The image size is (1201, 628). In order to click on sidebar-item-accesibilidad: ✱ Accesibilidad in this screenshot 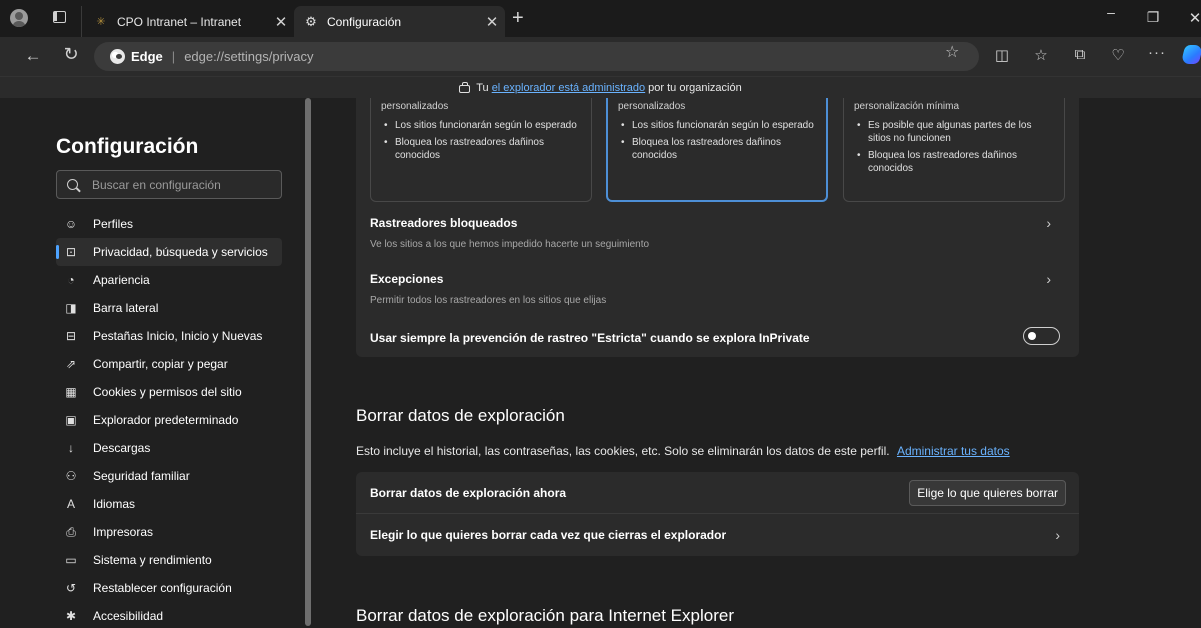, I will do `click(169, 615)`.